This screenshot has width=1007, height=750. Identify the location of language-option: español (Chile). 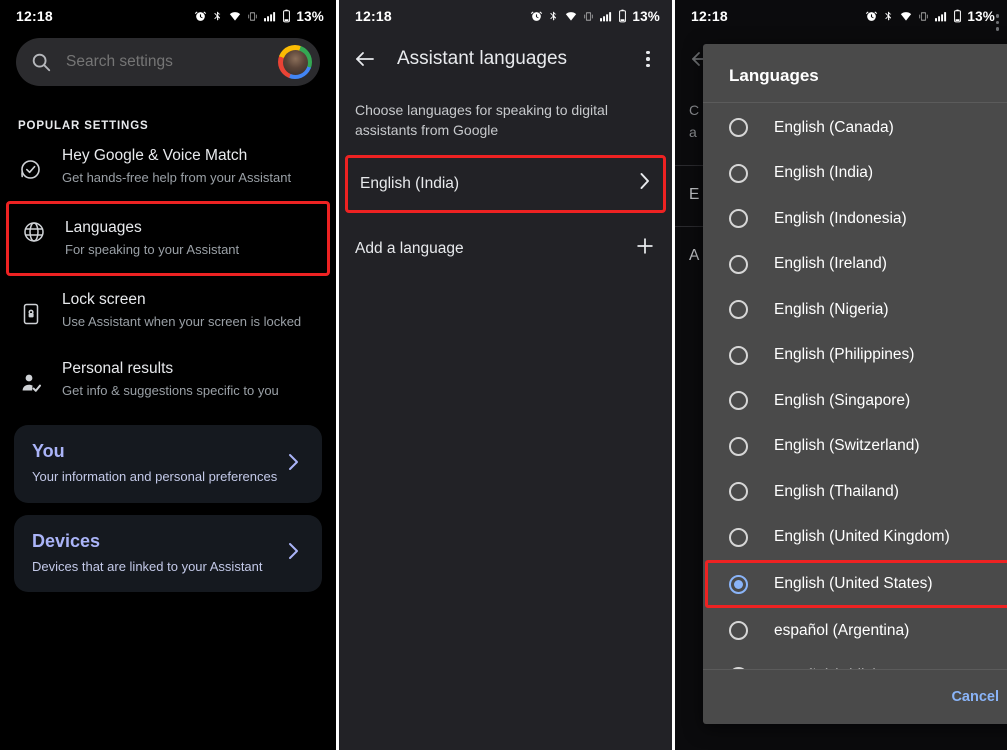
(855, 661).